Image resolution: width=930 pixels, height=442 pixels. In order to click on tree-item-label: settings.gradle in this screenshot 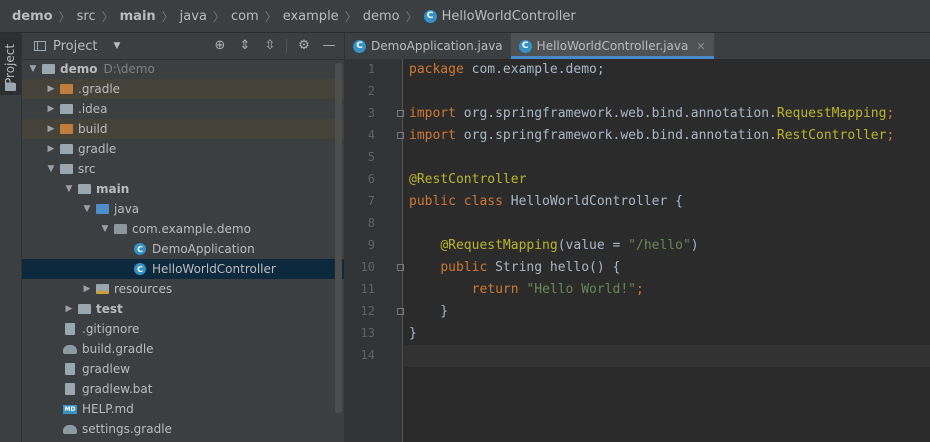, I will do `click(127, 429)`.